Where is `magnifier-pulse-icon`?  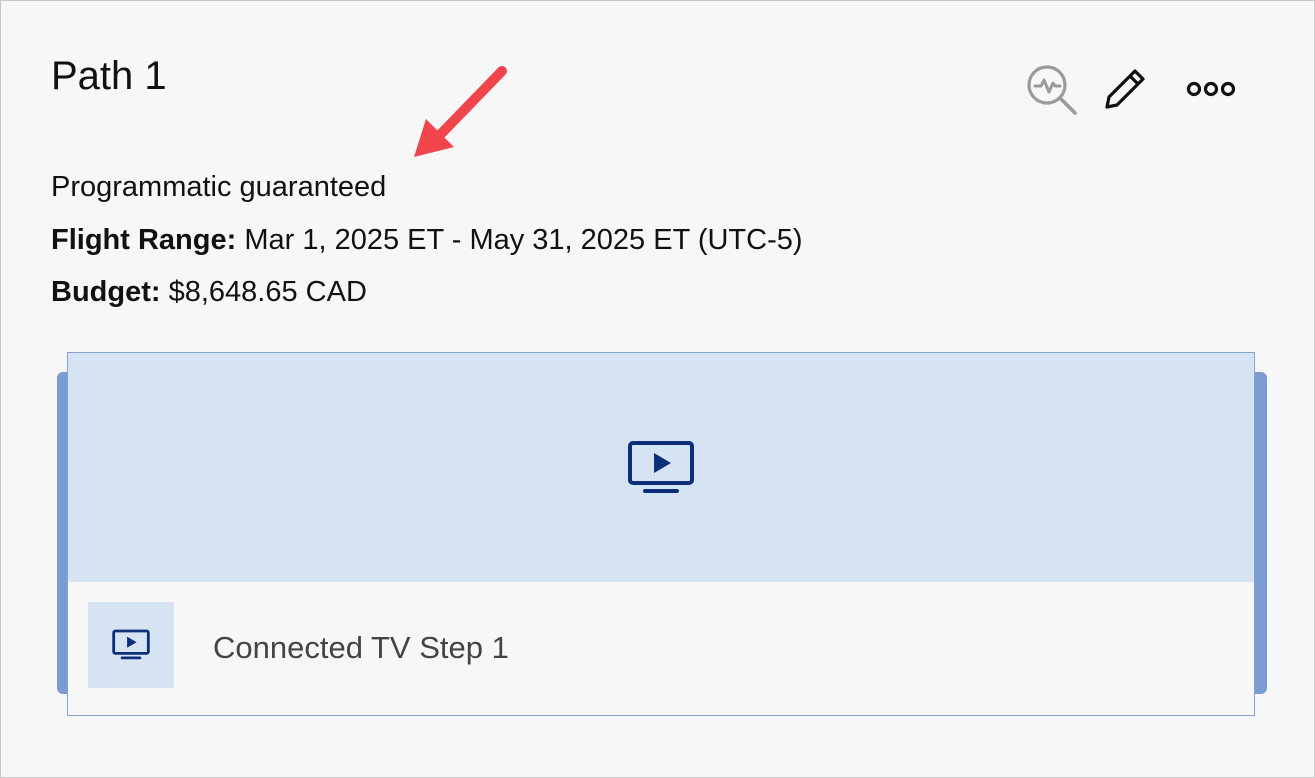
magnifier-pulse-icon is located at coordinates (1052, 90).